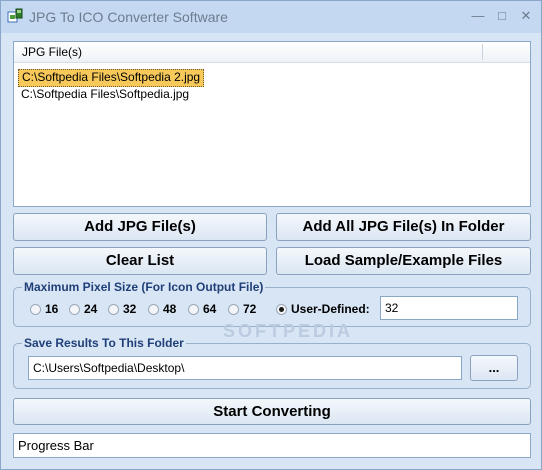  What do you see at coordinates (242, 310) in the screenshot?
I see `radio-72: 72` at bounding box center [242, 310].